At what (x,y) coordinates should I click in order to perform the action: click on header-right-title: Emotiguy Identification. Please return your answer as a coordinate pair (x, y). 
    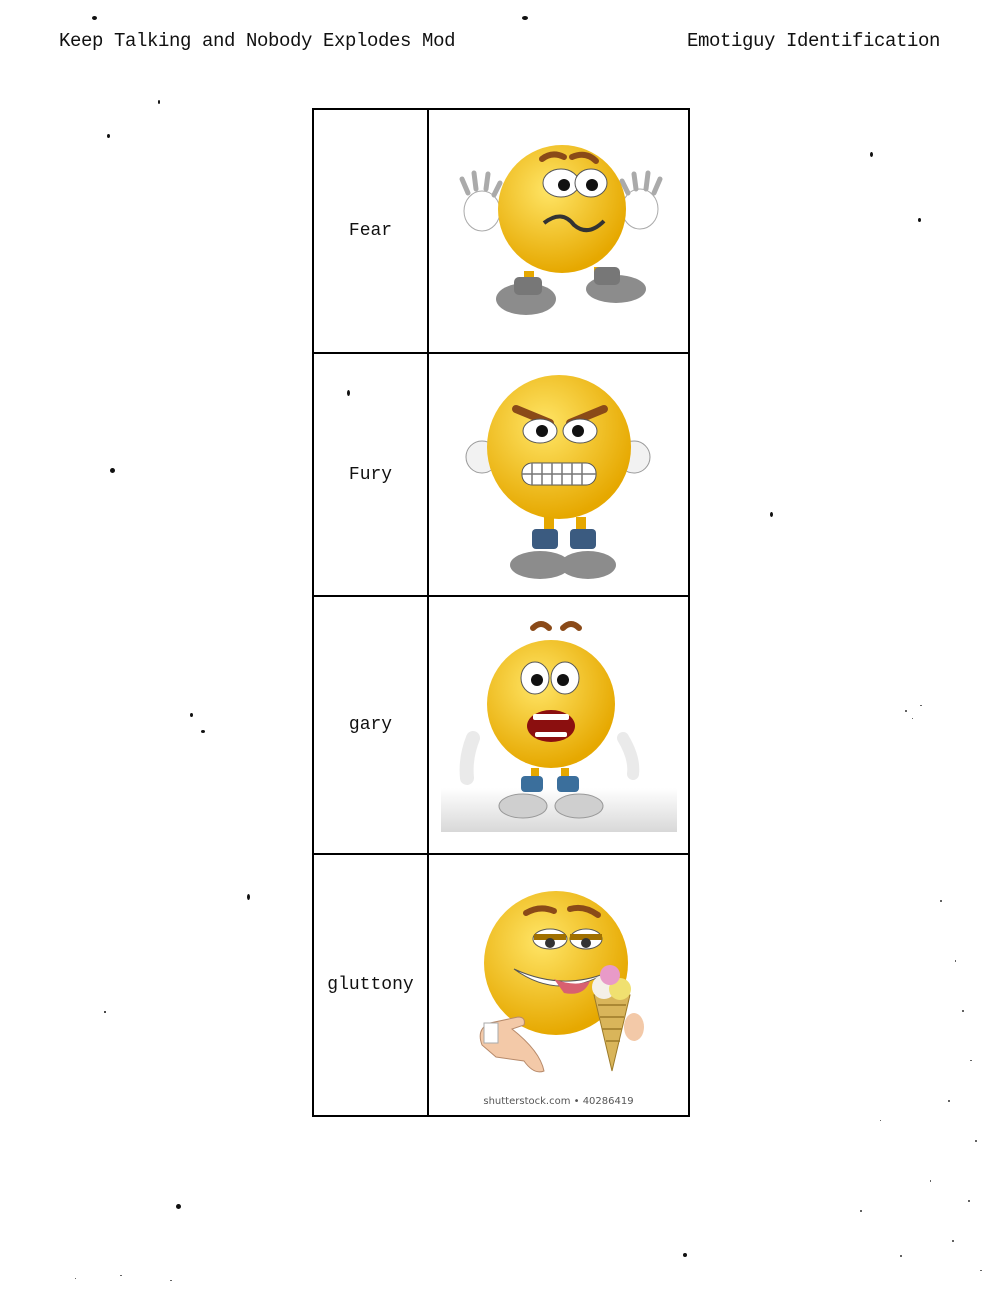
    Looking at the image, I should click on (813, 41).